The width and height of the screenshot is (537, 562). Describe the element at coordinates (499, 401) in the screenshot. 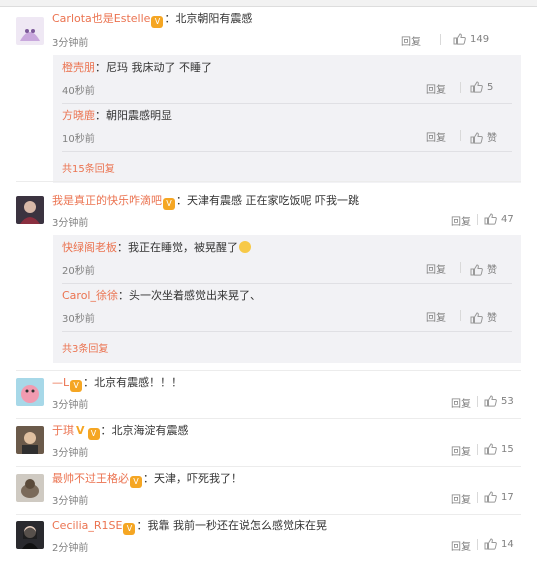

I see `like-button: 53` at that location.